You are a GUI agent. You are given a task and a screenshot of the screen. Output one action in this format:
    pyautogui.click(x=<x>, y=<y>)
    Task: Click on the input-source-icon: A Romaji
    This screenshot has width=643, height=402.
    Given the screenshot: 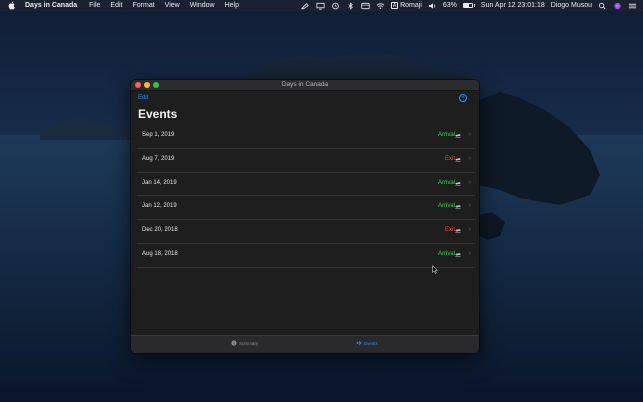 What is the action you would take?
    pyautogui.click(x=406, y=5)
    